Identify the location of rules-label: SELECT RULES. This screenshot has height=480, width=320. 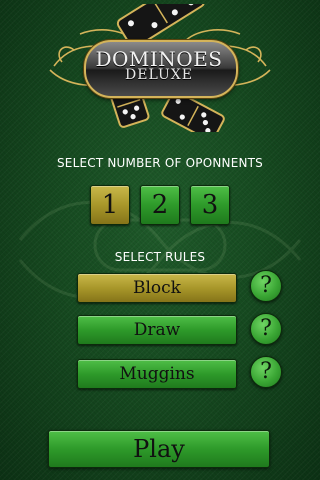
(160, 257).